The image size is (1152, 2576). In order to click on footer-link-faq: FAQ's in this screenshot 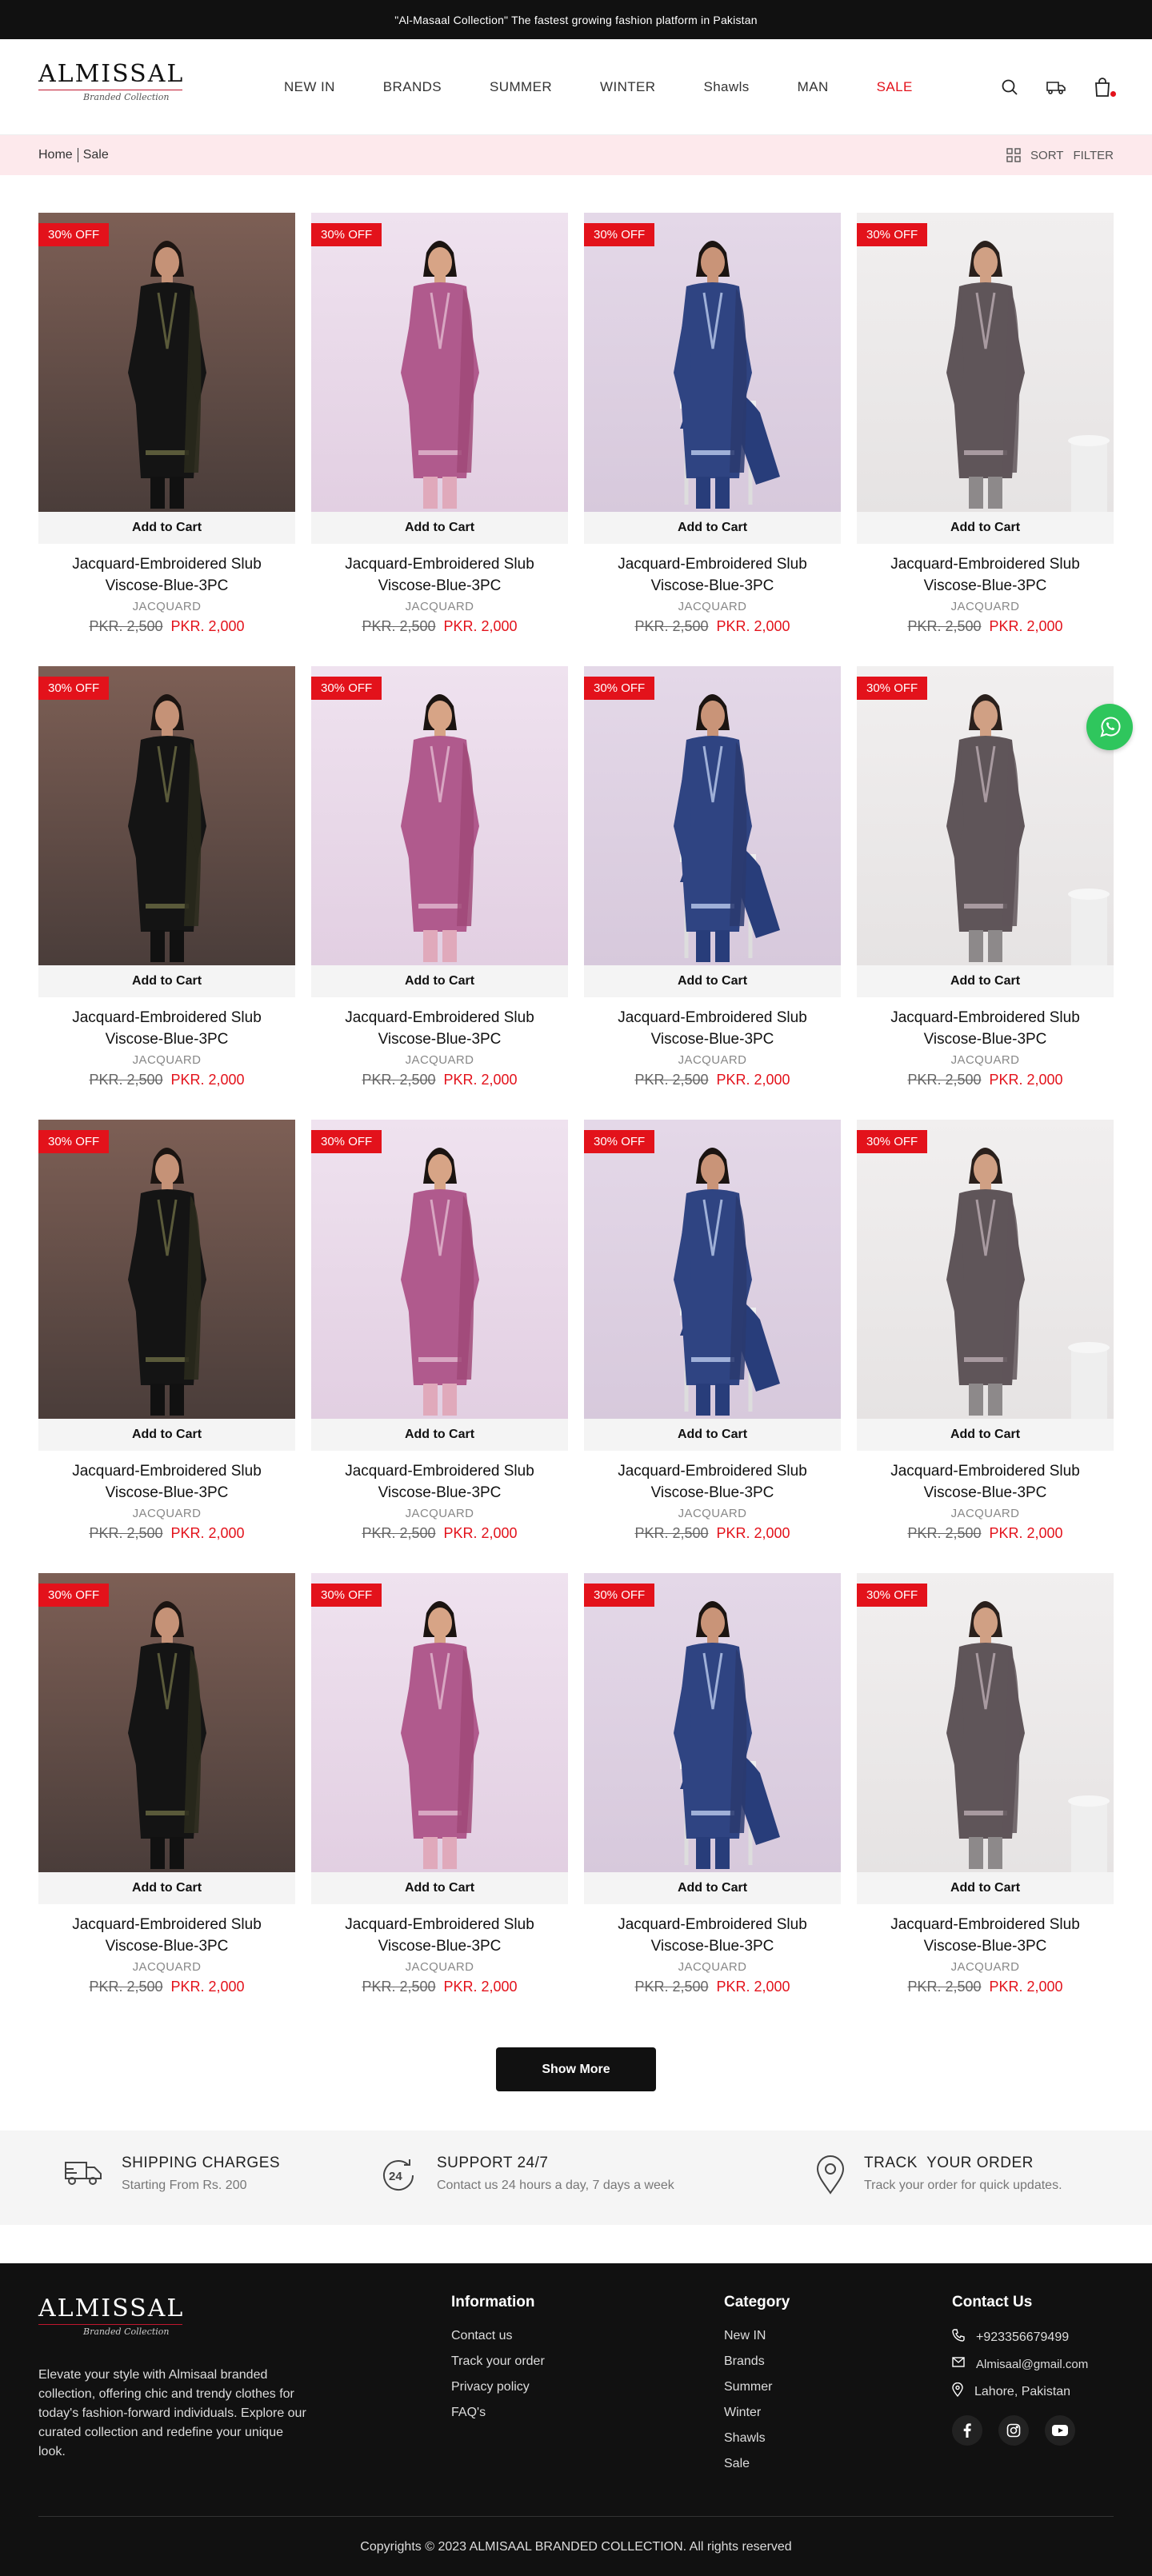, I will do `click(498, 2413)`.